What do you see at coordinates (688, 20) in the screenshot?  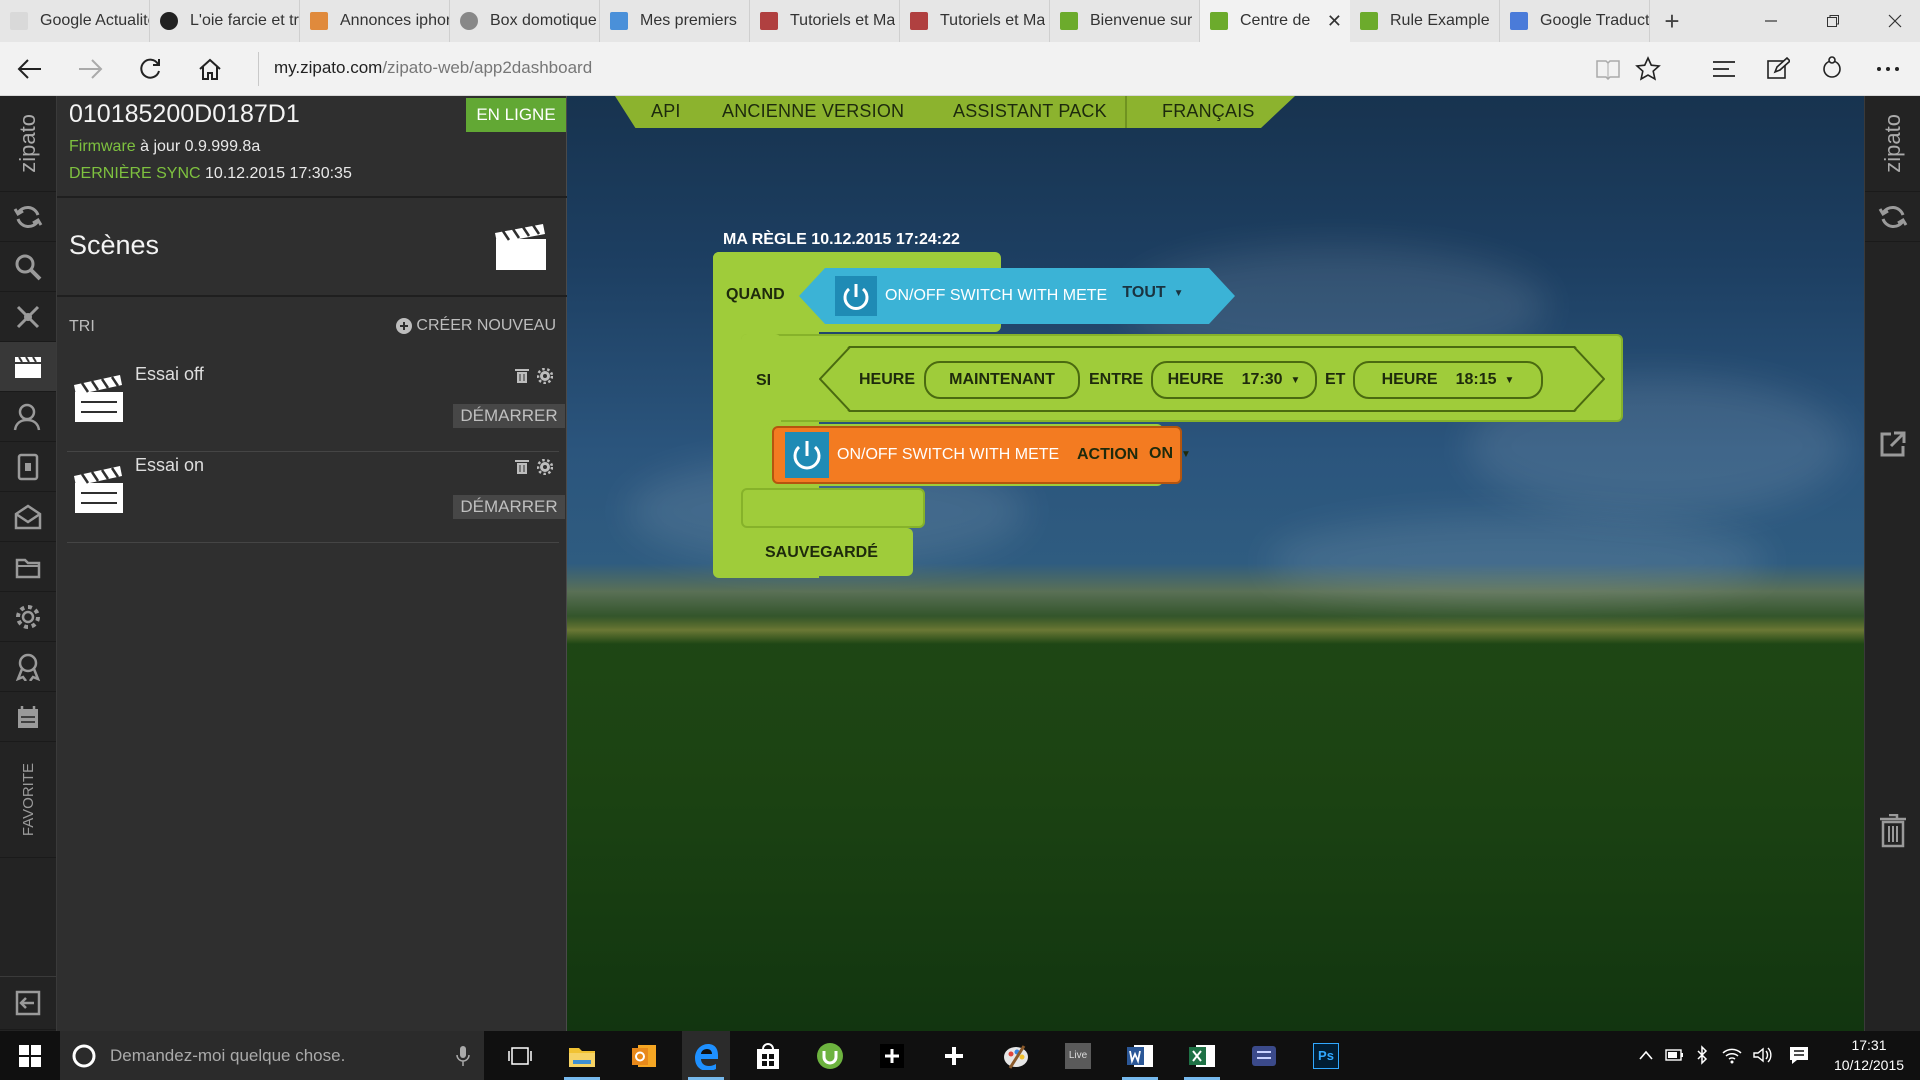 I see `tab-label: Mes premiers` at bounding box center [688, 20].